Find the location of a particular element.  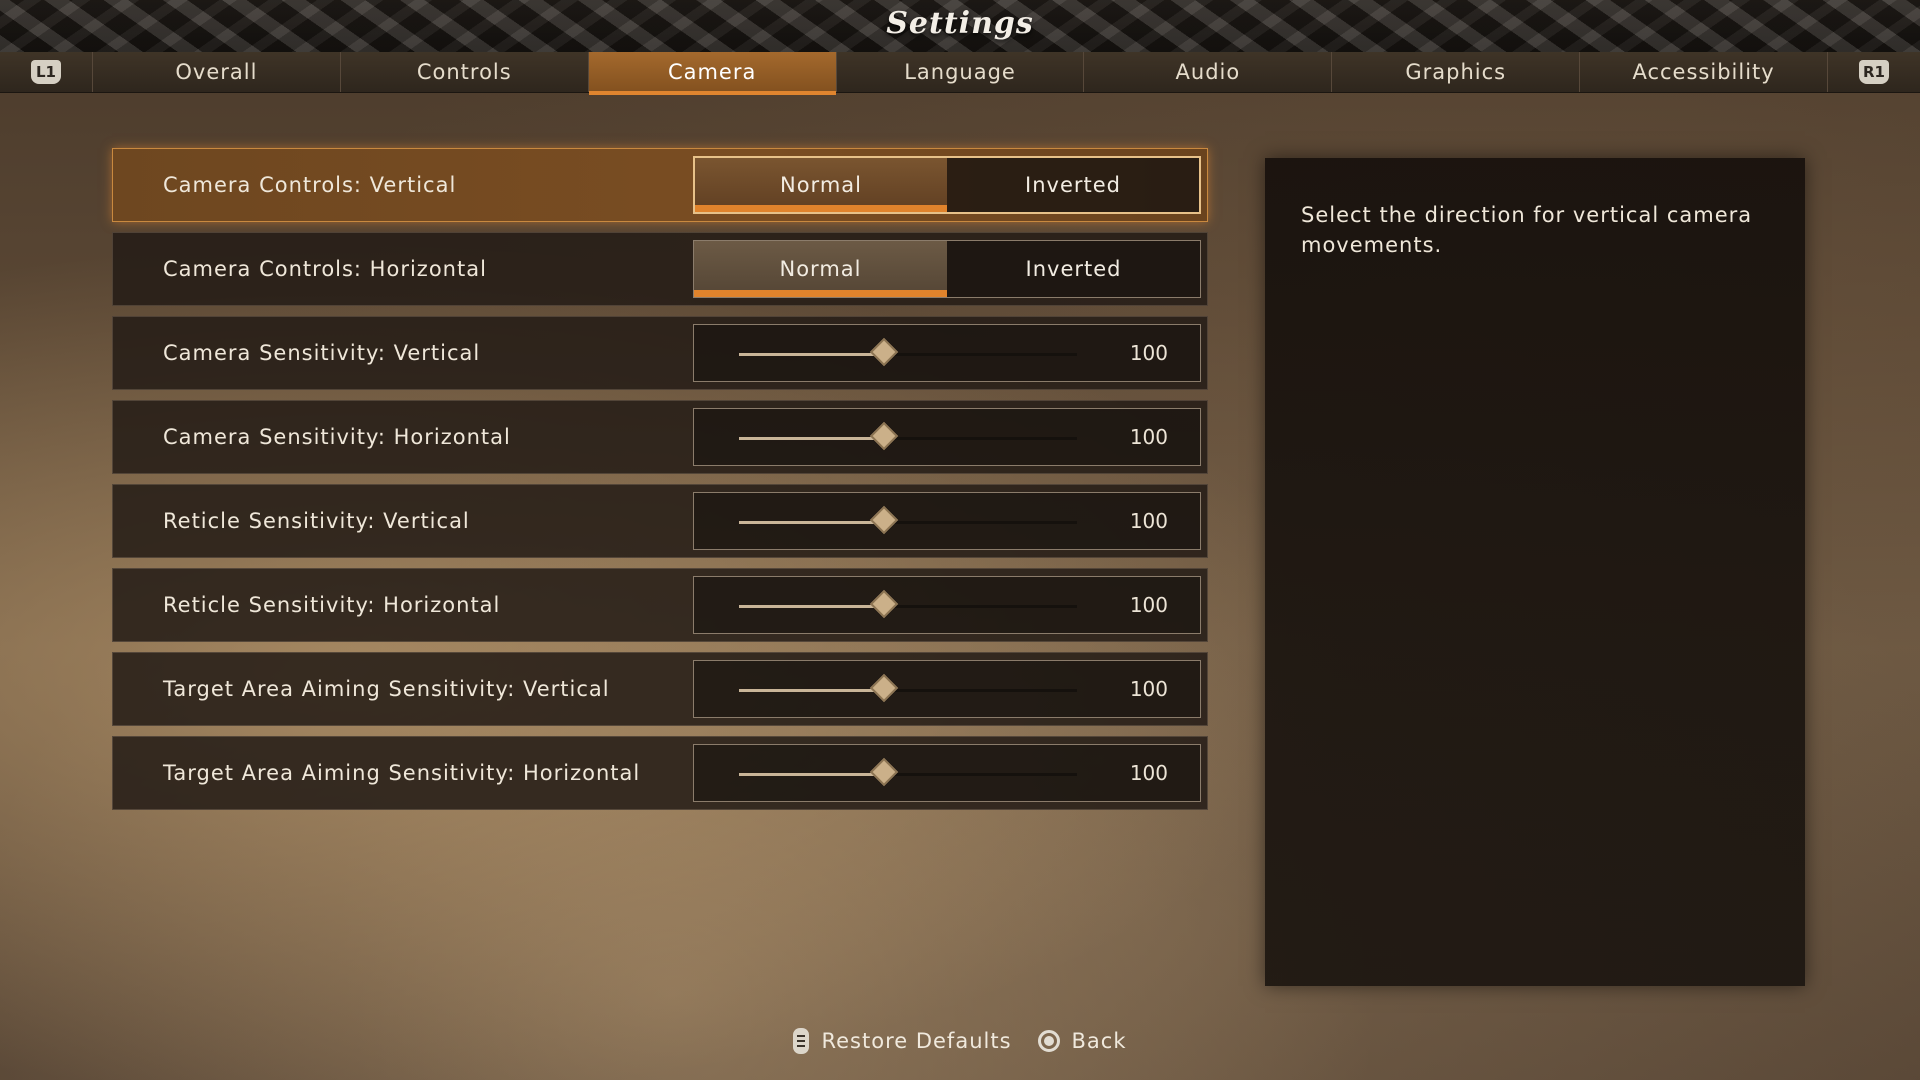

l1-button-icon: L1 is located at coordinates (46, 72).